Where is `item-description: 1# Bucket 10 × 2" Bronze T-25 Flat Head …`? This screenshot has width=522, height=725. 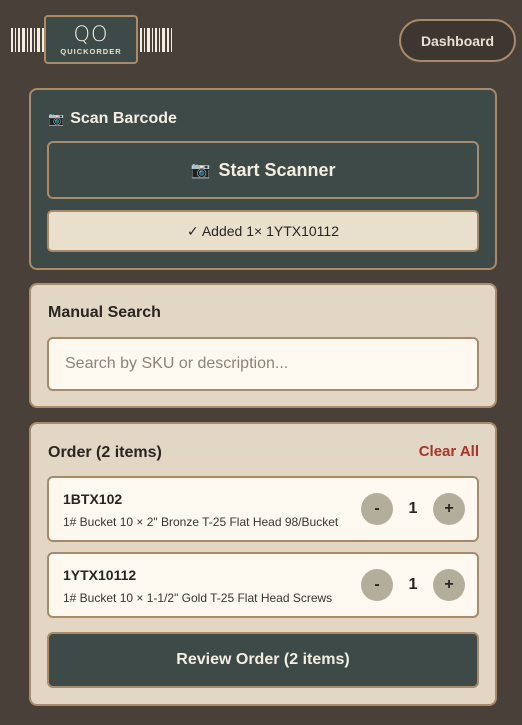
item-description: 1# Bucket 10 × 2" Bronze T-25 Flat Head … is located at coordinates (201, 522).